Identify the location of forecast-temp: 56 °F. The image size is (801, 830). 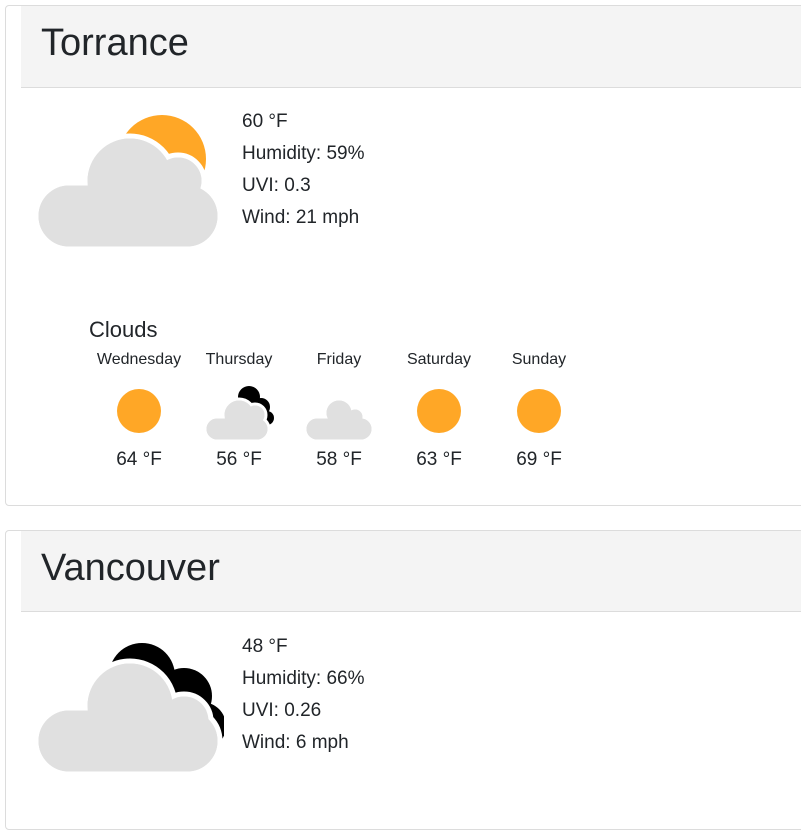
(239, 459).